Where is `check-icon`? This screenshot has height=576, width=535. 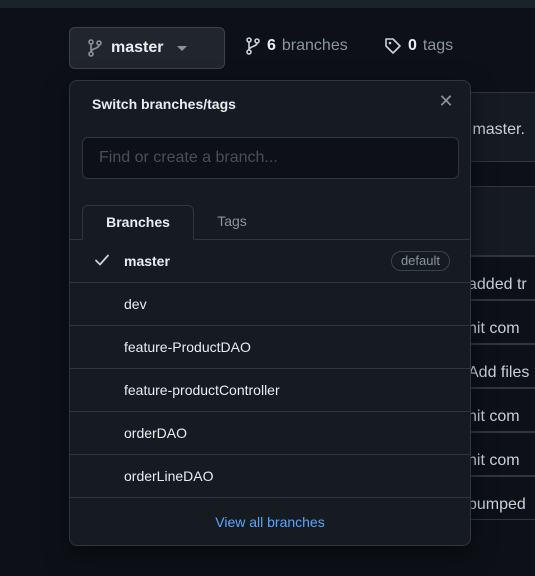 check-icon is located at coordinates (102, 260).